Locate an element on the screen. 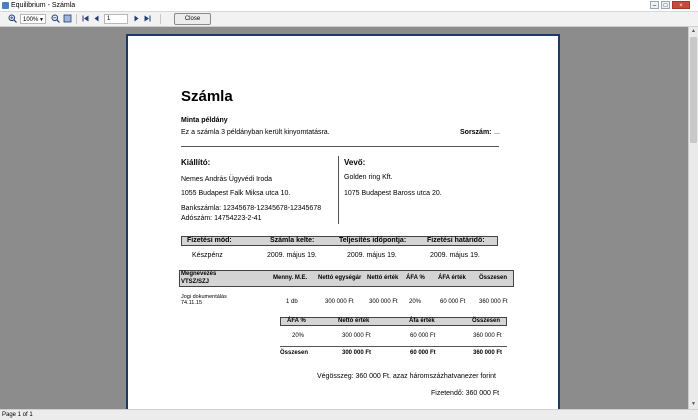 This screenshot has height=420, width=698. summary-header: Áfa érték is located at coordinates (422, 321).